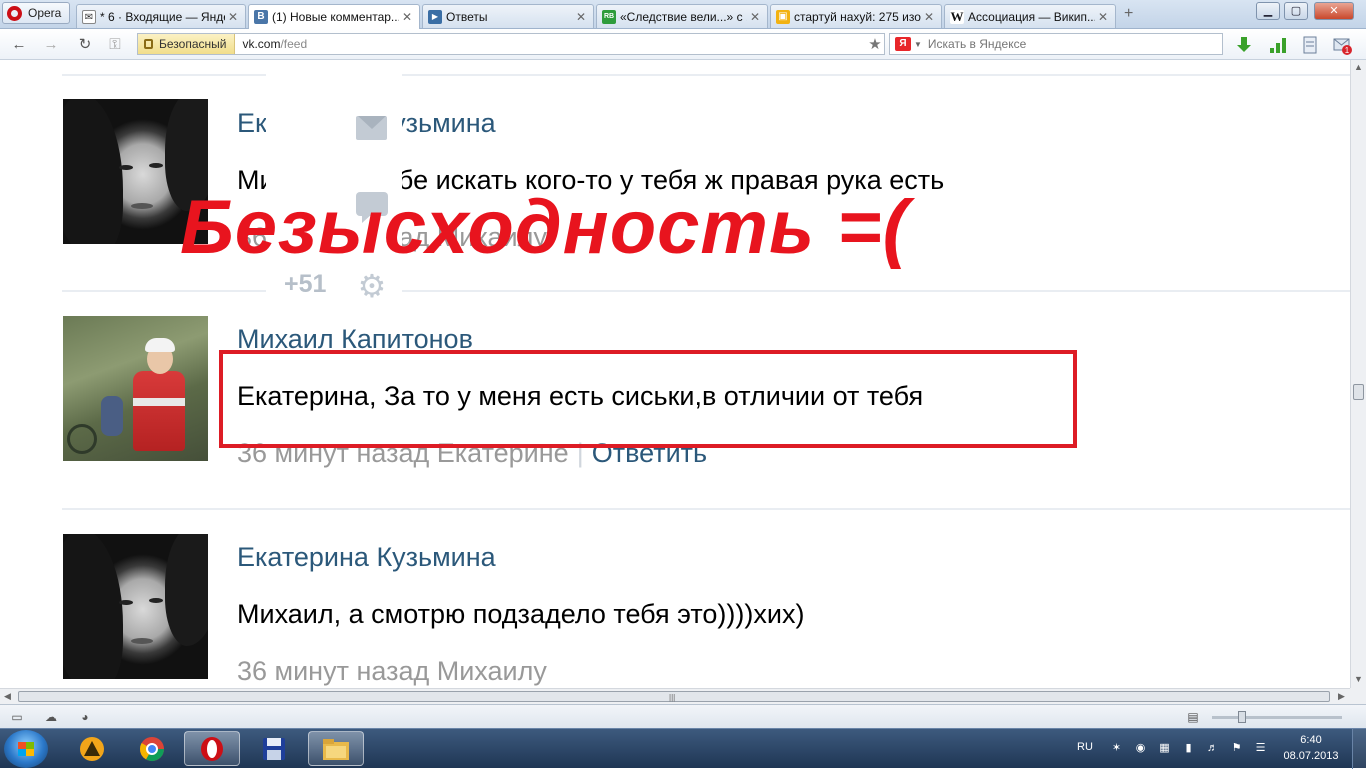 The height and width of the screenshot is (769, 1366). What do you see at coordinates (1342, 45) in the screenshot?
I see `mail-notify-icon: 1` at bounding box center [1342, 45].